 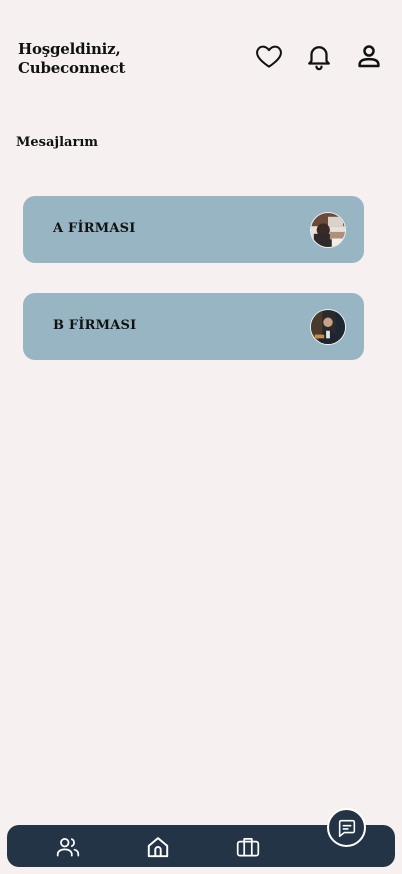 I want to click on message-thread-b: B FİRMASI, so click(x=193, y=326).